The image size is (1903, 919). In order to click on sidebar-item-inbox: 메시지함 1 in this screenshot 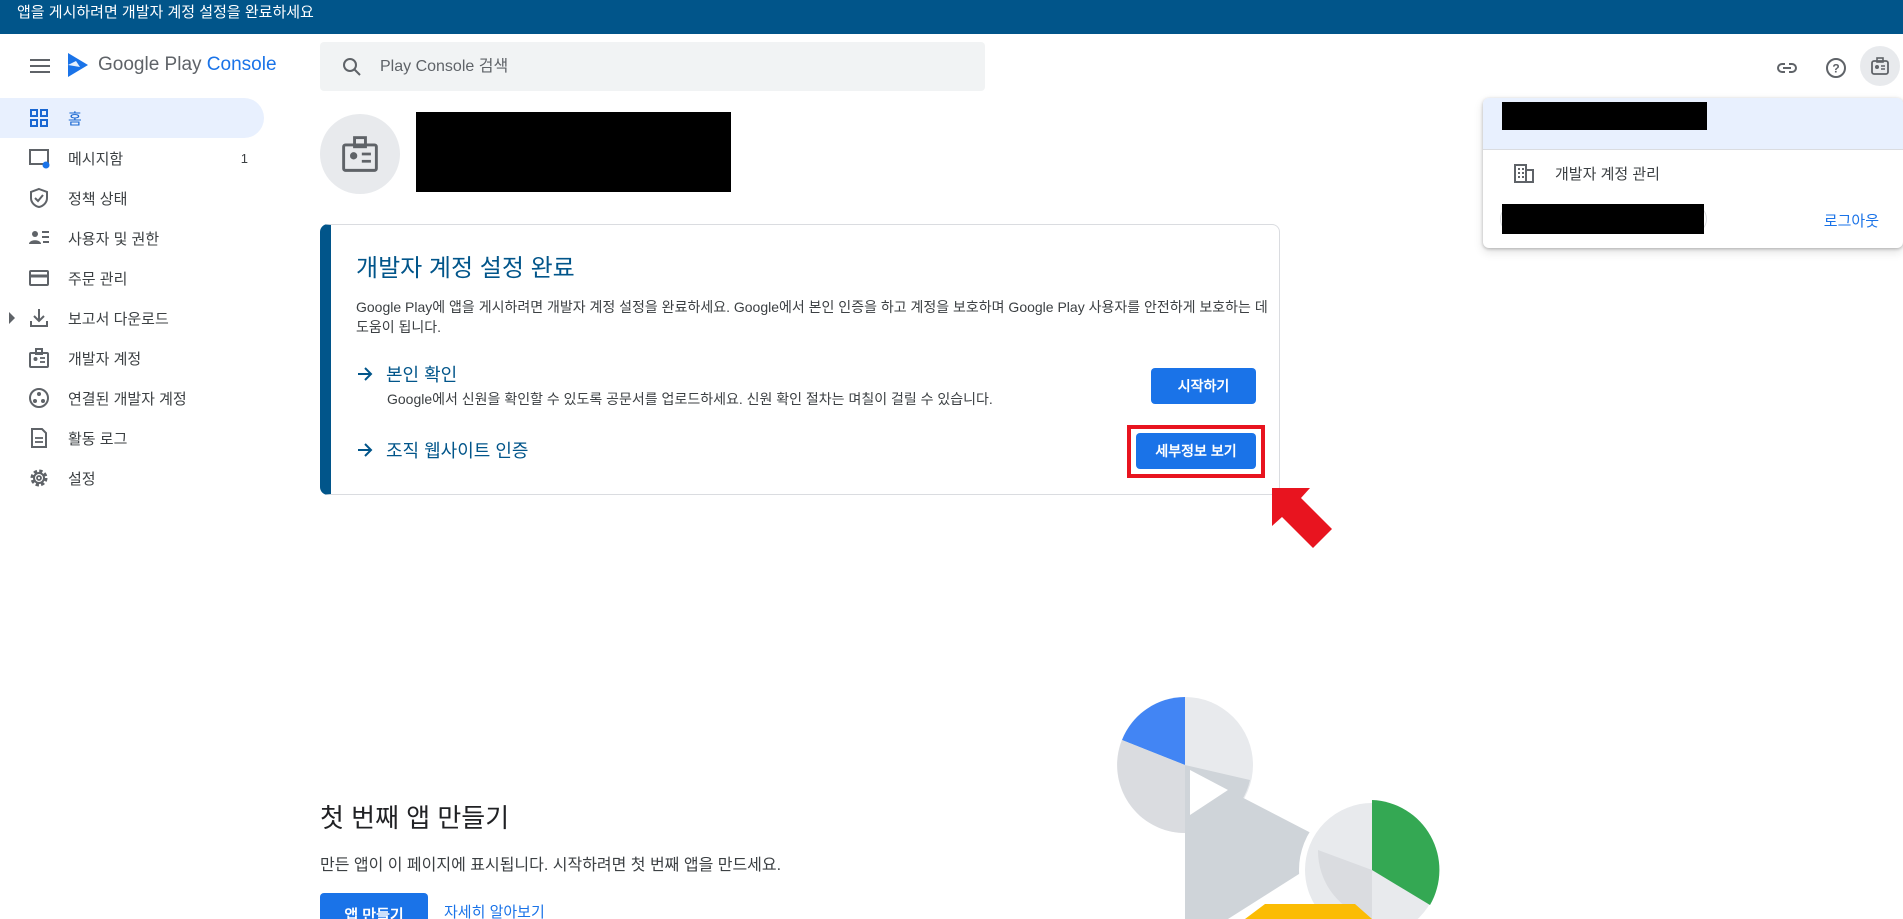, I will do `click(132, 158)`.